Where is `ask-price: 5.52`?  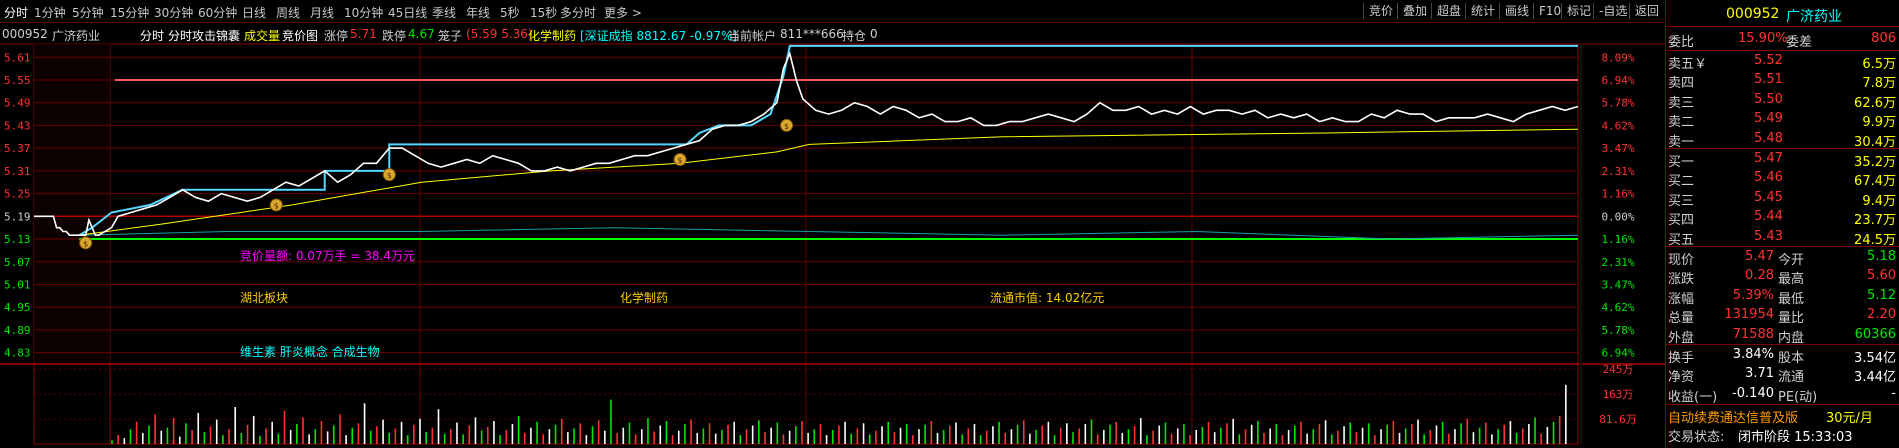 ask-price: 5.52 is located at coordinates (1768, 60).